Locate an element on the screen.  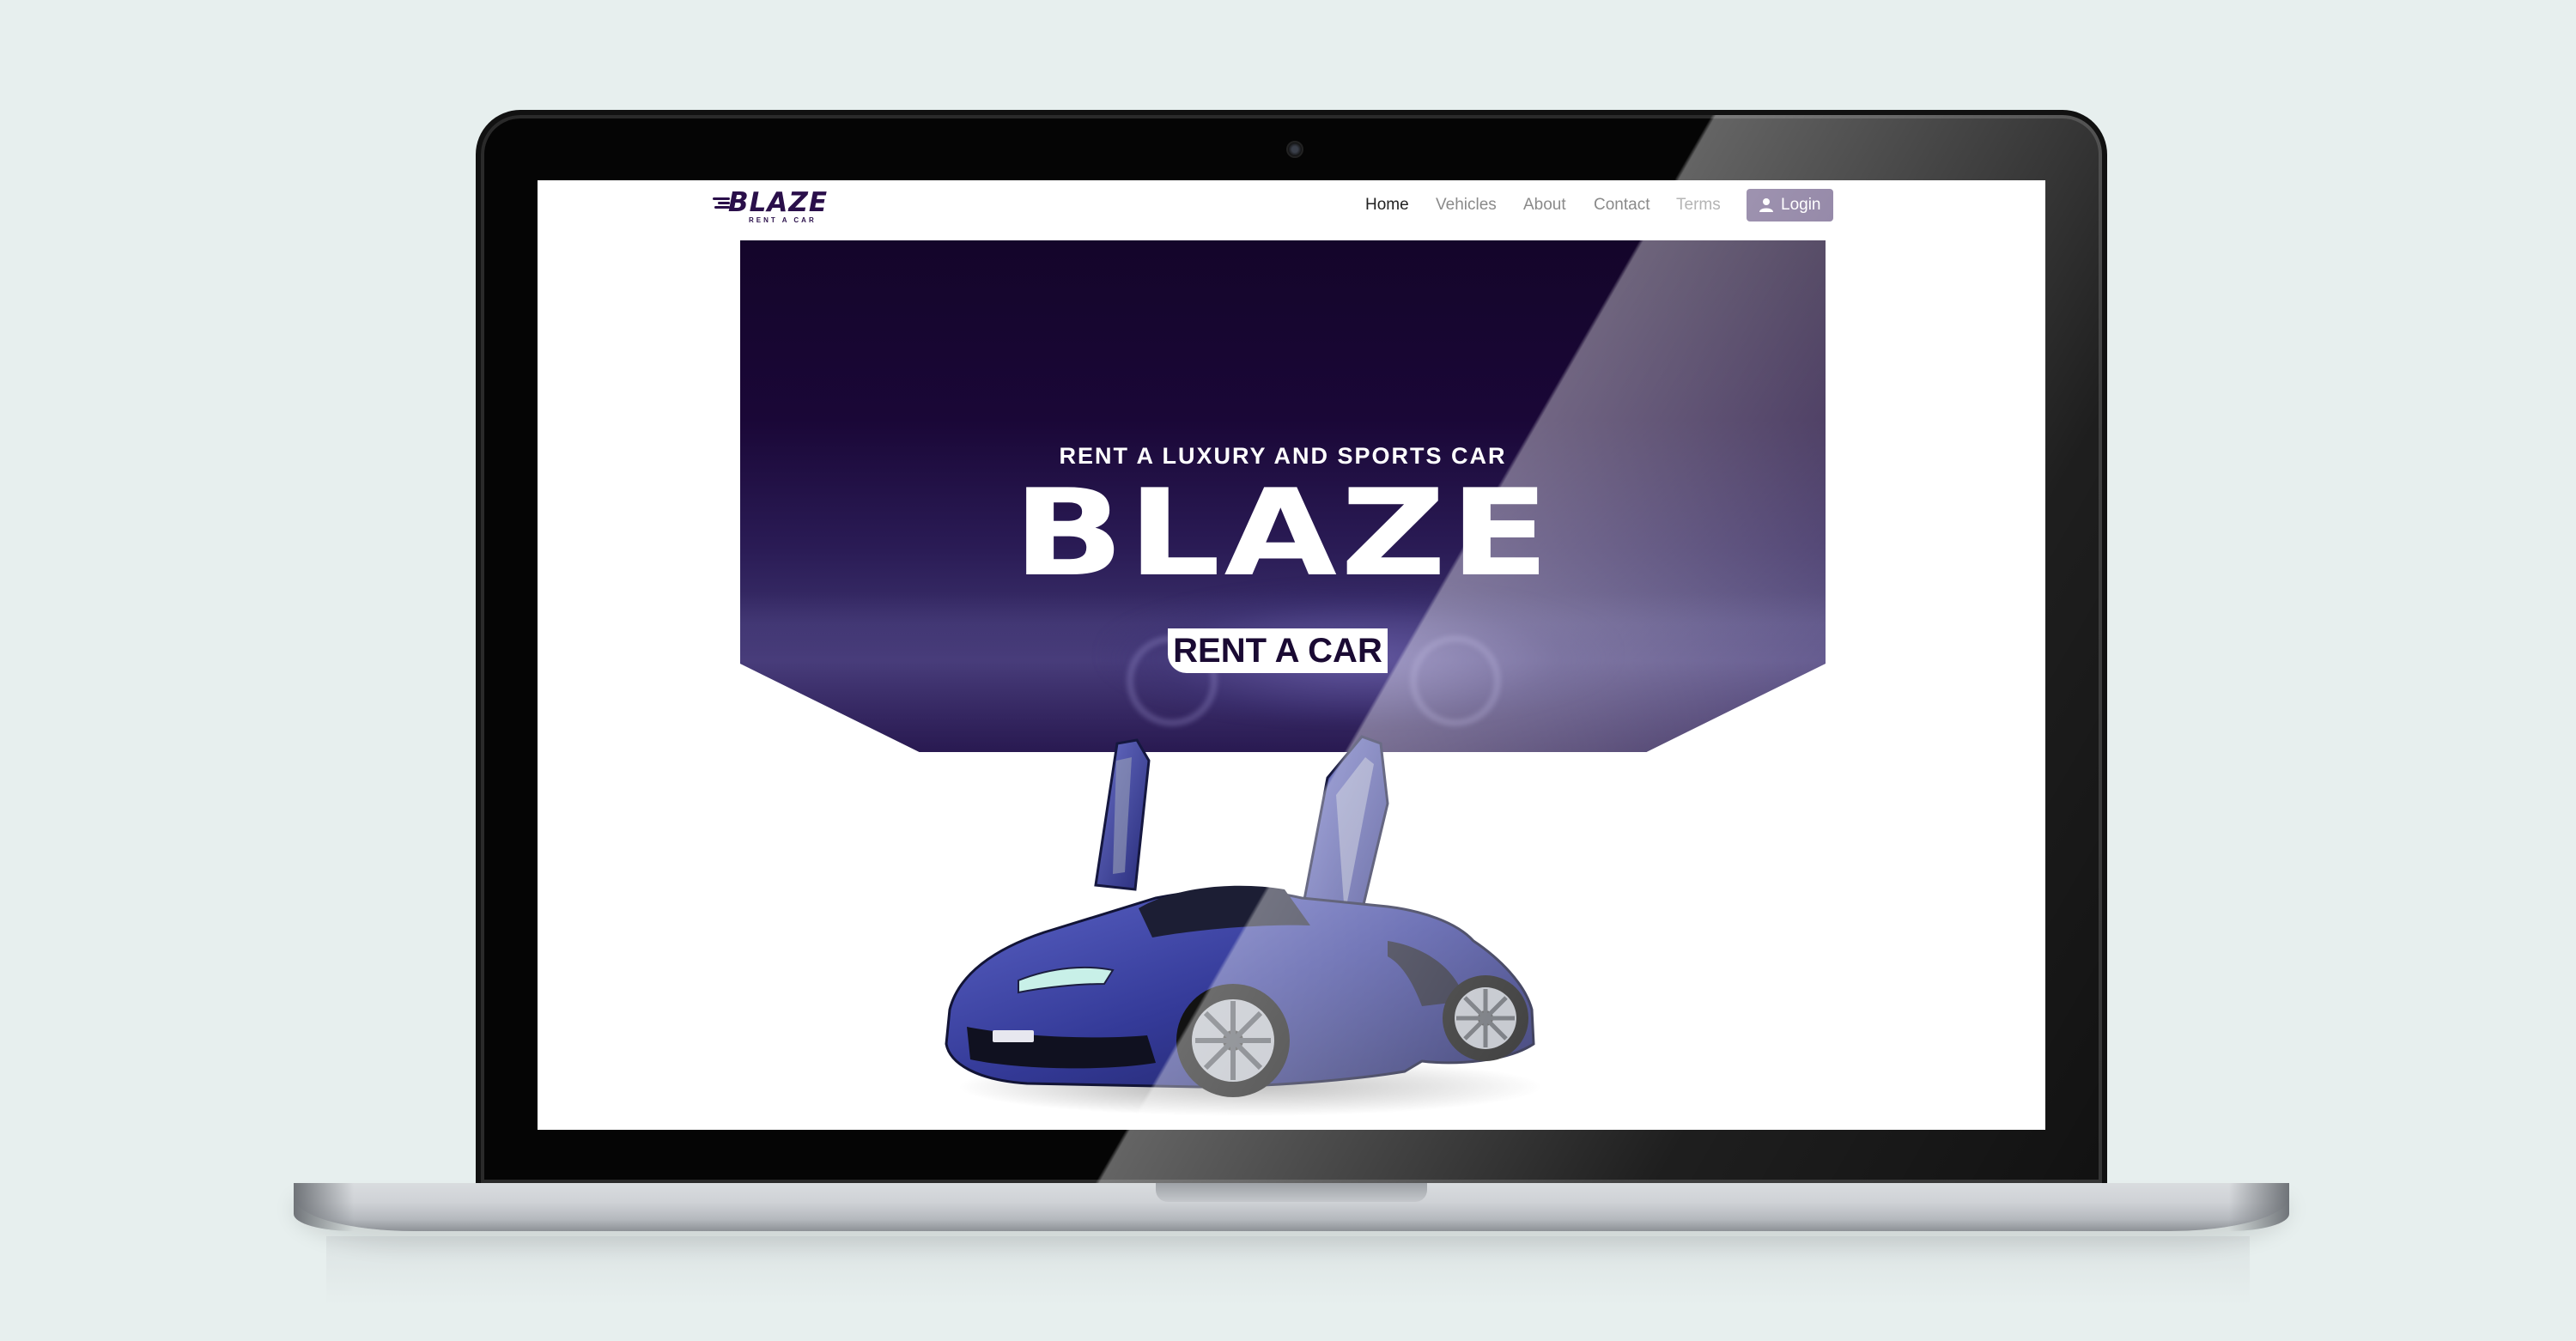
laptop-reflection is located at coordinates (1288, 1270).